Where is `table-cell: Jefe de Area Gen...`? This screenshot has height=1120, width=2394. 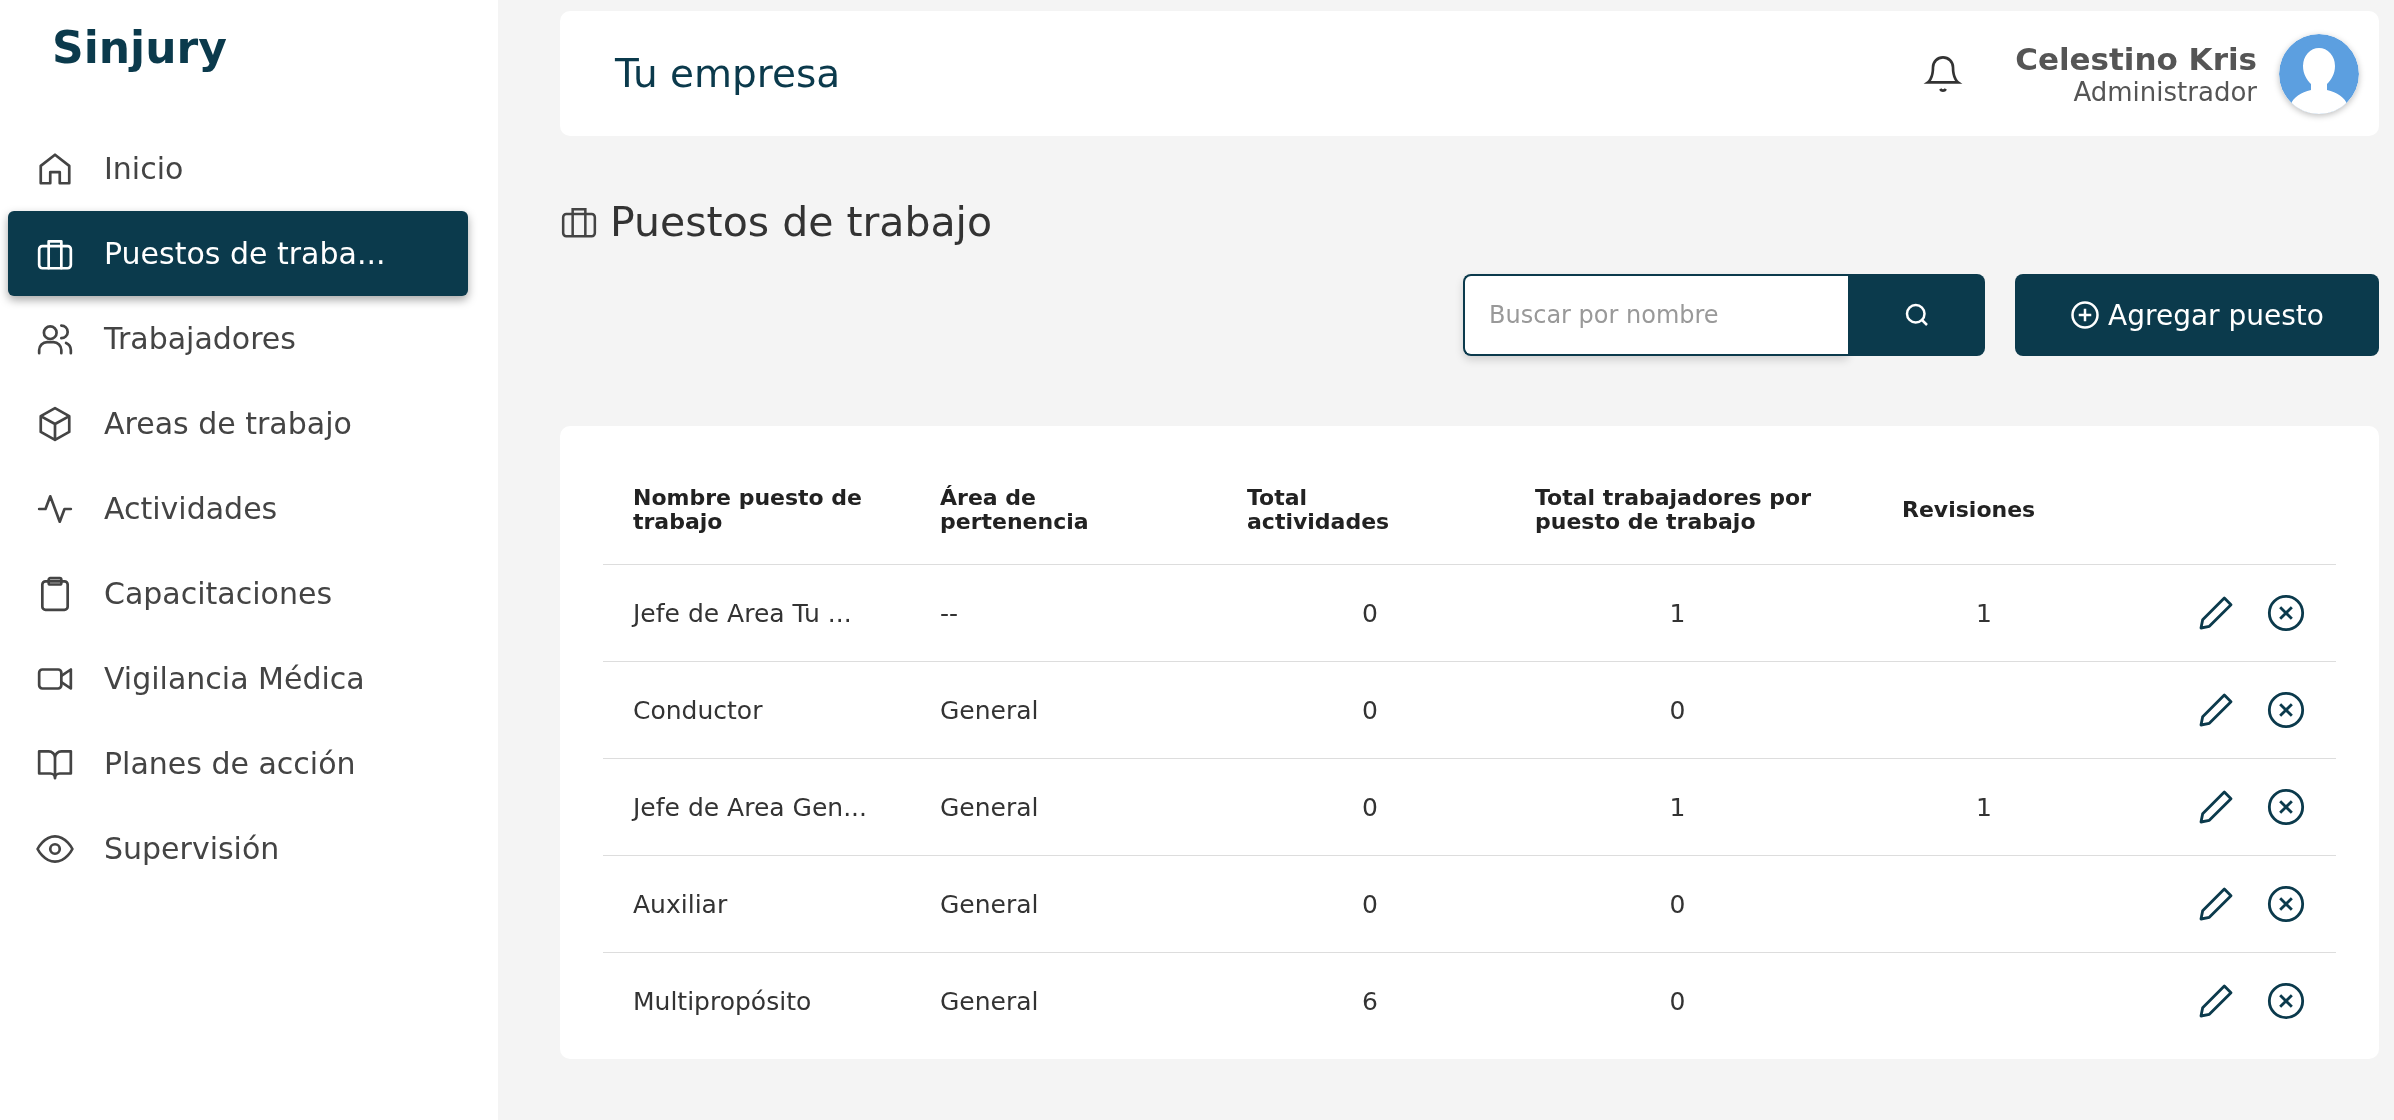 table-cell: Jefe de Area Gen... is located at coordinates (750, 807).